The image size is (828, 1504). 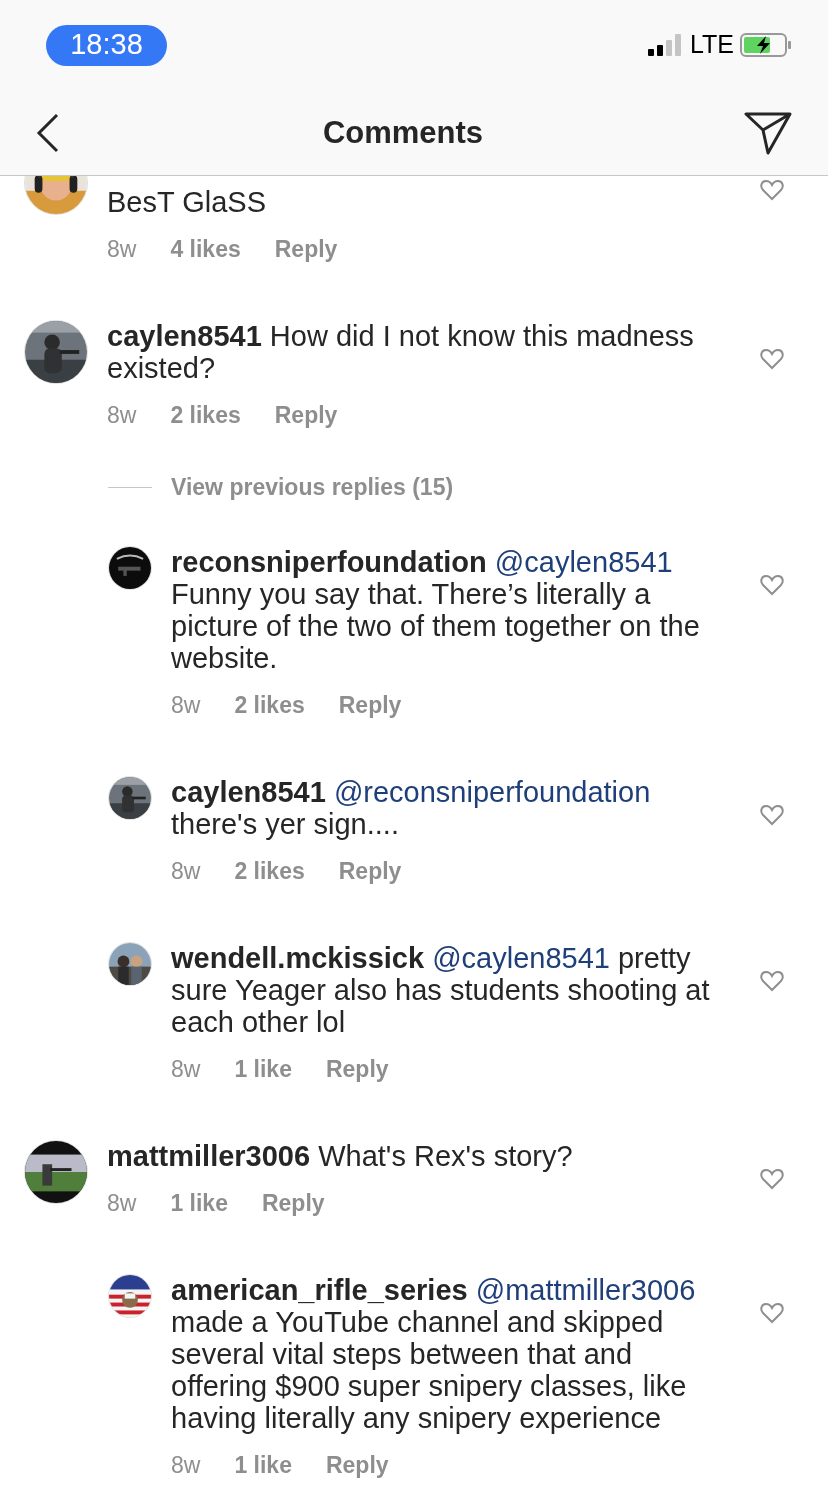 What do you see at coordinates (492, 792) in the screenshot?
I see `mention-link: @reconsniperfoundation` at bounding box center [492, 792].